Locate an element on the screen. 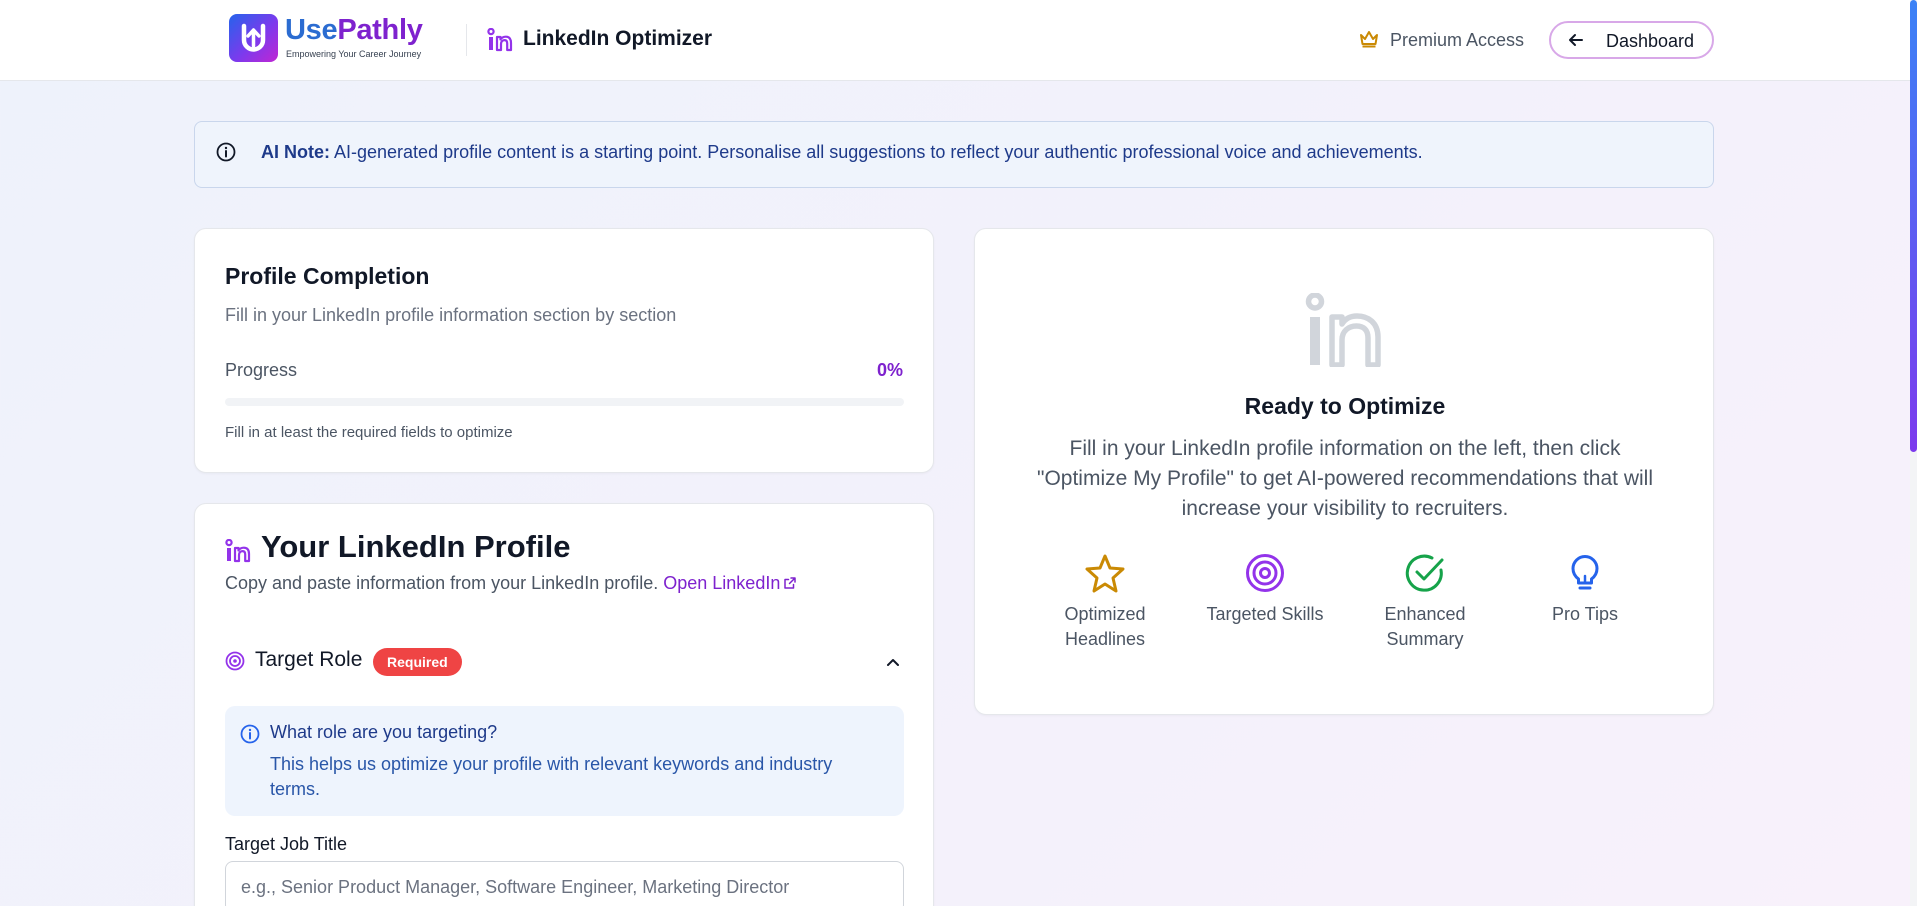 The image size is (1917, 906). required-badge: Required is located at coordinates (417, 662).